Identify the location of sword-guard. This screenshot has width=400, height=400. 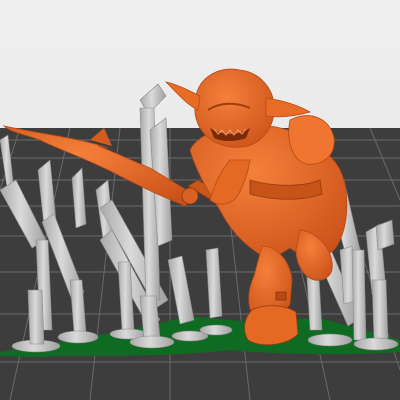
(190, 196).